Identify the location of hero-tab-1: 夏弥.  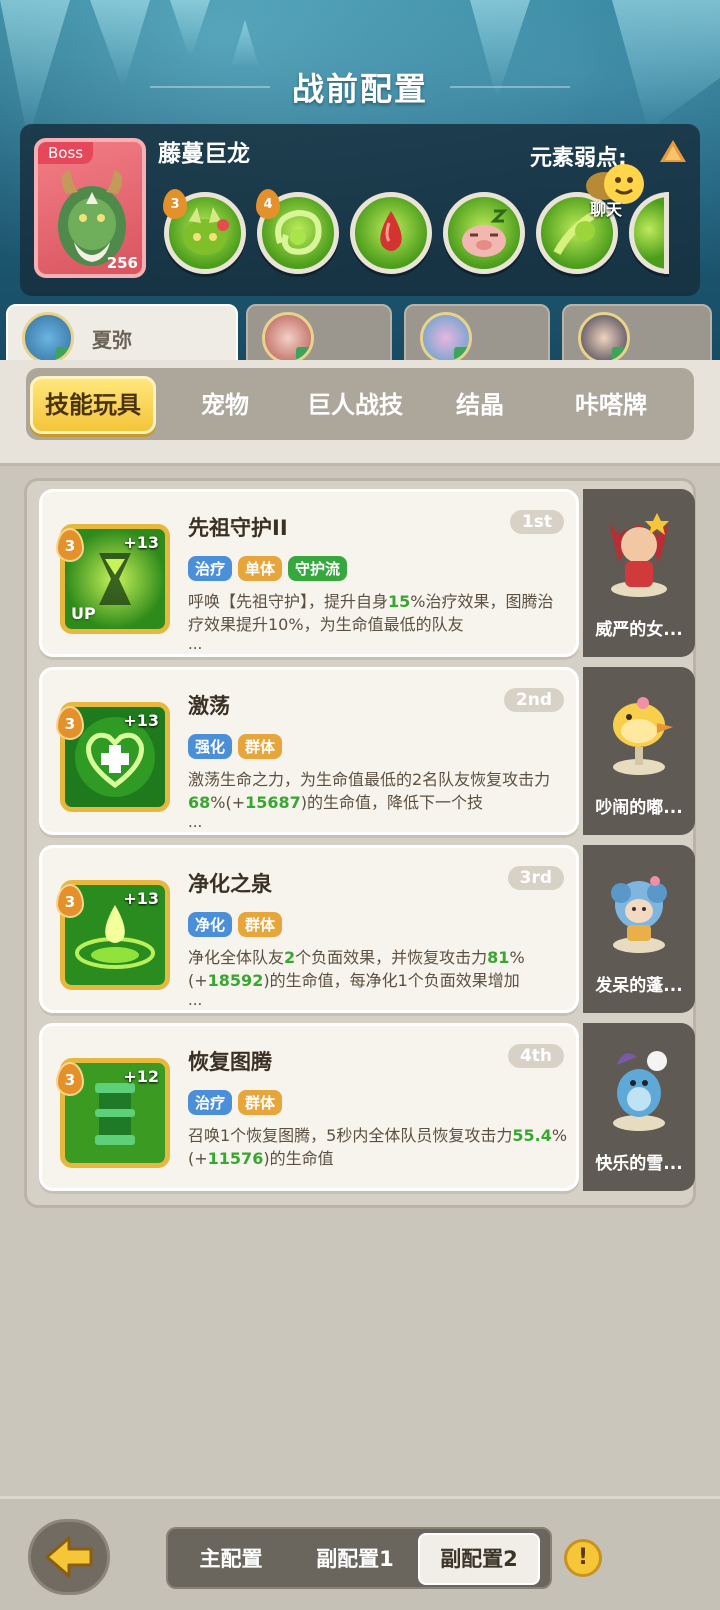
(122, 334).